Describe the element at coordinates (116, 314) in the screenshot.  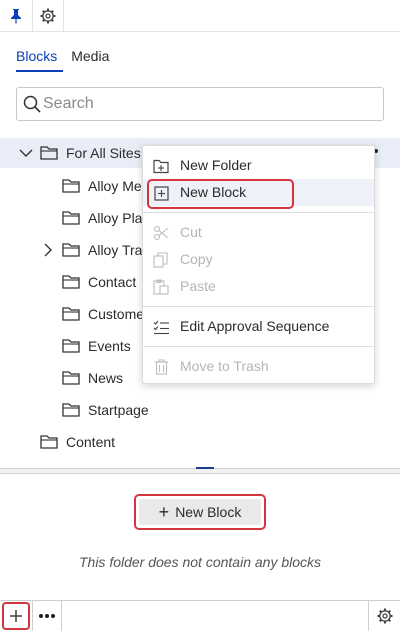
I see `tree-node-label: Custome` at that location.